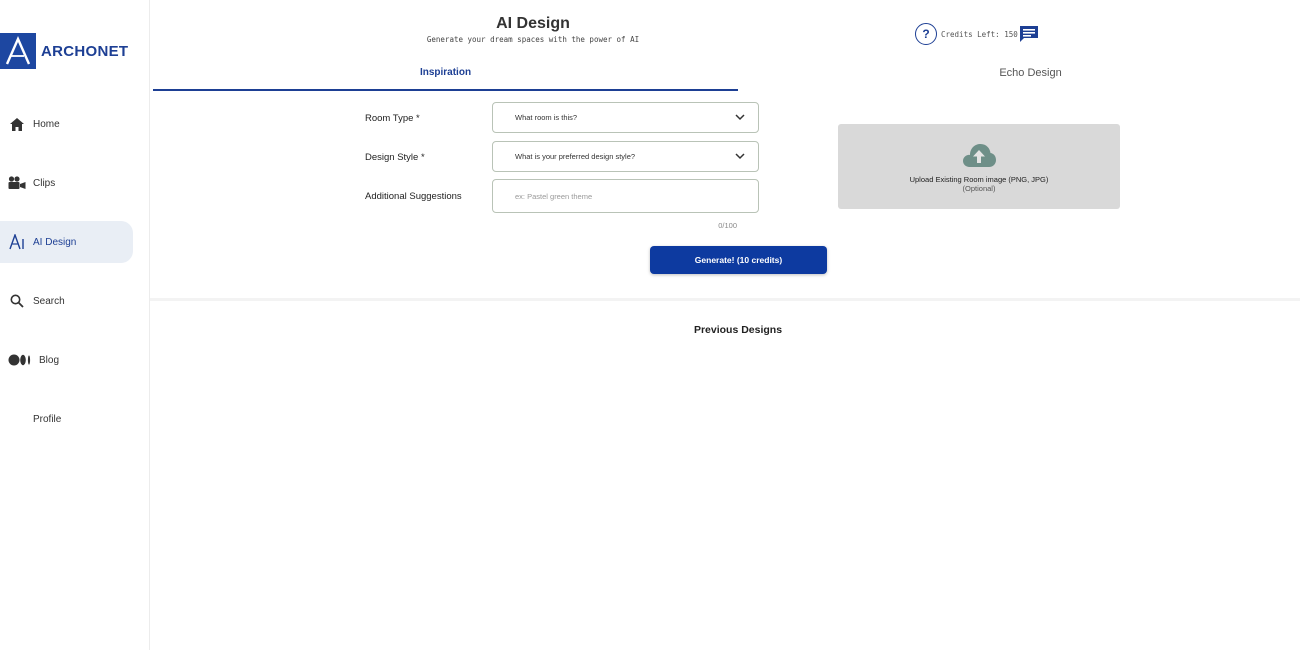  I want to click on home-icon, so click(17, 124).